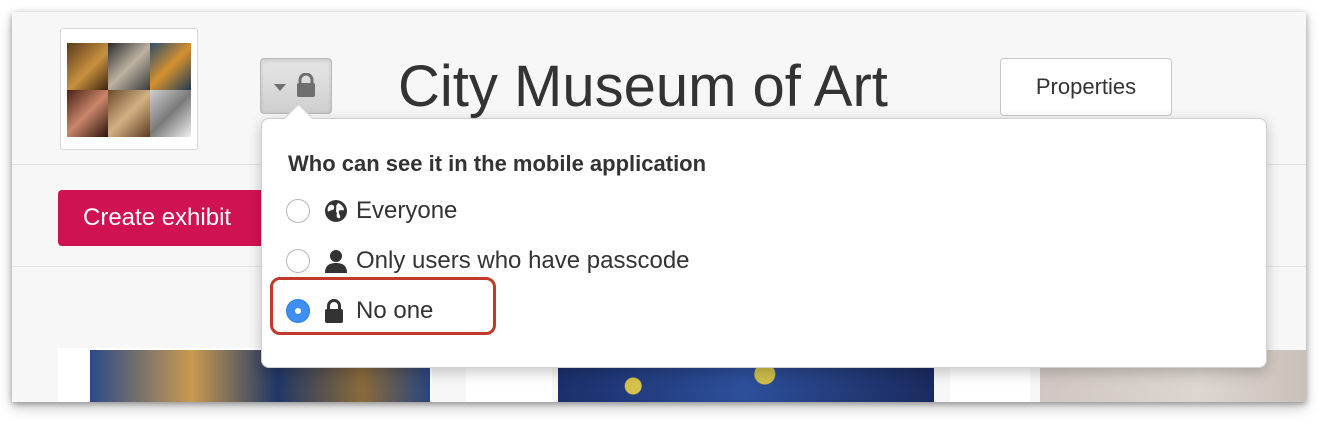 Image resolution: width=1318 pixels, height=426 pixels. Describe the element at coordinates (280, 87) in the screenshot. I see `caret-down-icon` at that location.